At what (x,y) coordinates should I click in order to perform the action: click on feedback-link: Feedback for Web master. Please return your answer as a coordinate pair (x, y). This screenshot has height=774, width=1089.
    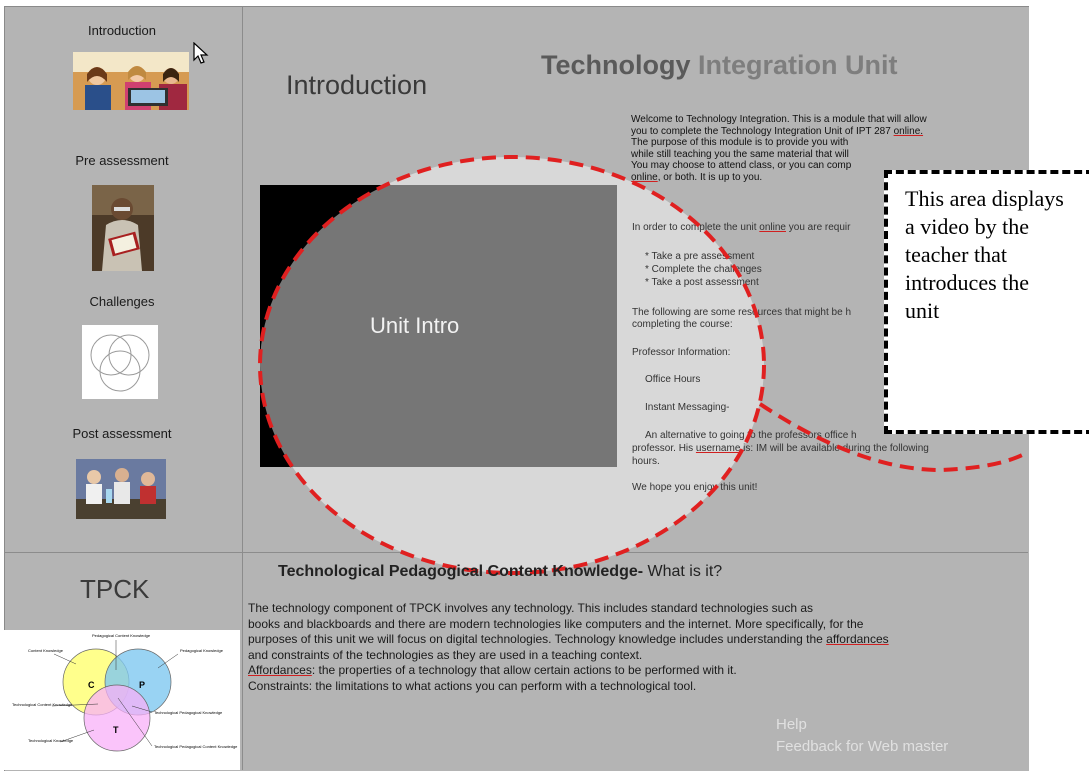
    Looking at the image, I should click on (862, 746).